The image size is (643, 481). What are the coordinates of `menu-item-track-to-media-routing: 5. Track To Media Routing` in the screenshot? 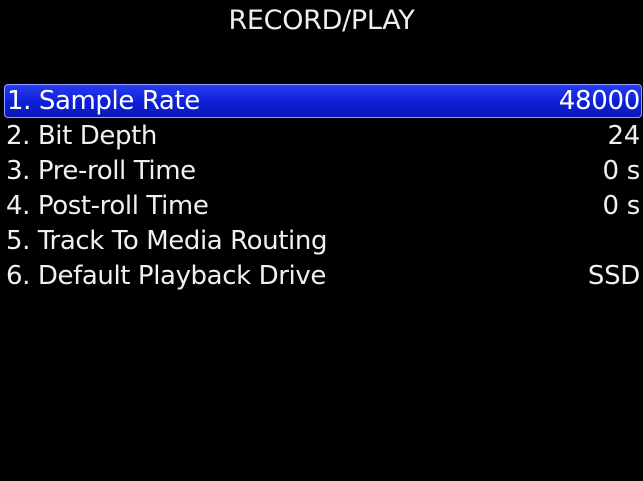 It's located at (321, 241).